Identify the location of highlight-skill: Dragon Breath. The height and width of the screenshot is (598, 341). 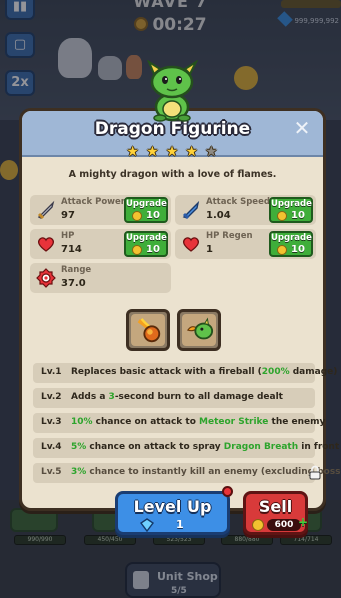
(261, 447).